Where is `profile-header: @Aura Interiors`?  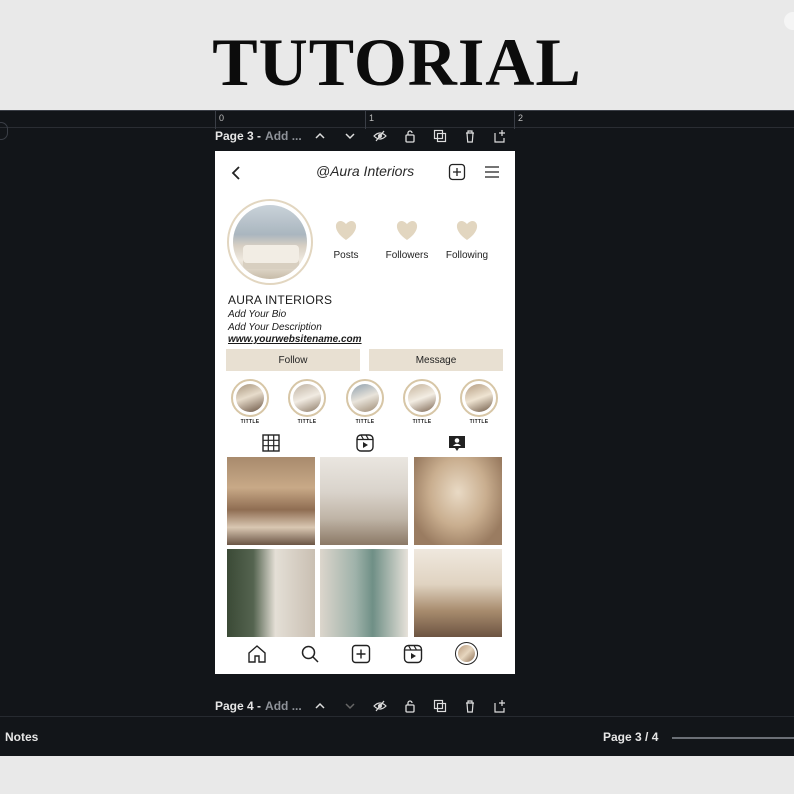 profile-header: @Aura Interiors is located at coordinates (365, 173).